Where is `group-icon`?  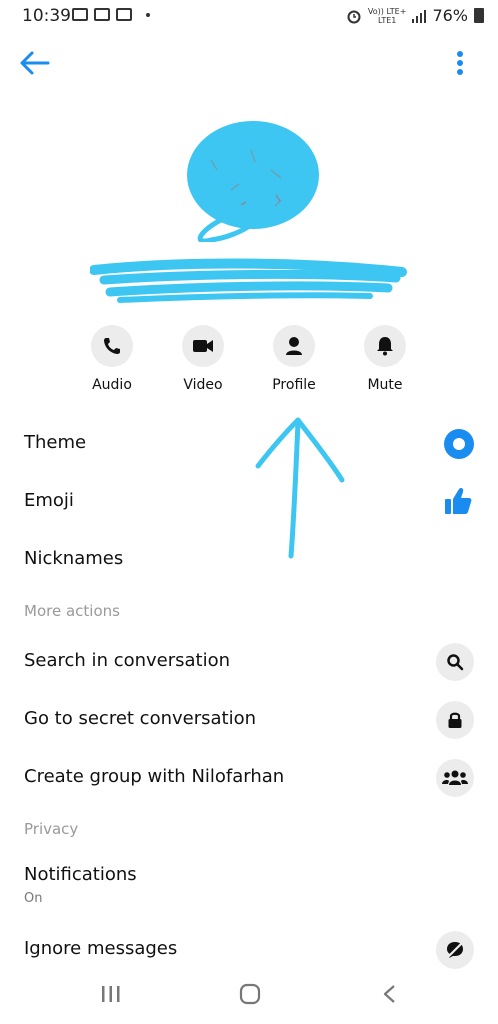
group-icon is located at coordinates (455, 777).